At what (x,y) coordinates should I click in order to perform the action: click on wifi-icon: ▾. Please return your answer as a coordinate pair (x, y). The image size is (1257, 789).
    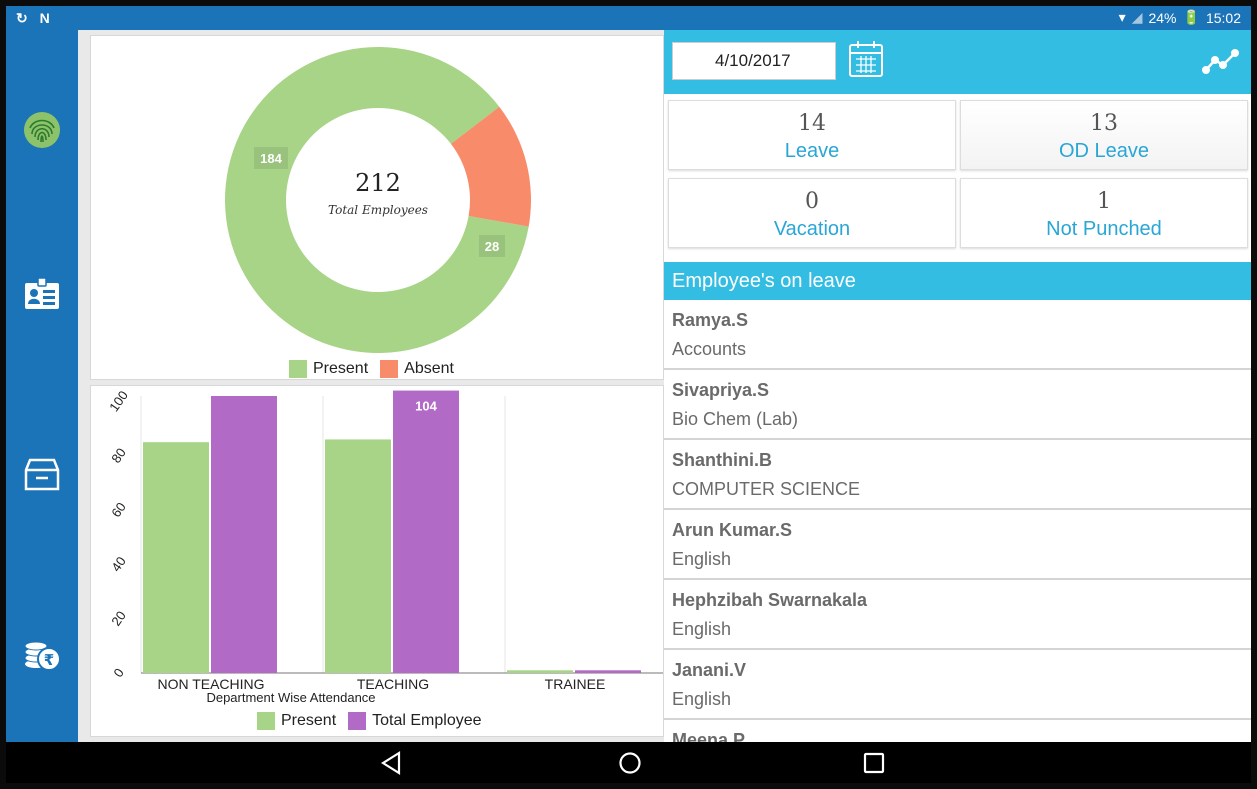
    Looking at the image, I should click on (1122, 17).